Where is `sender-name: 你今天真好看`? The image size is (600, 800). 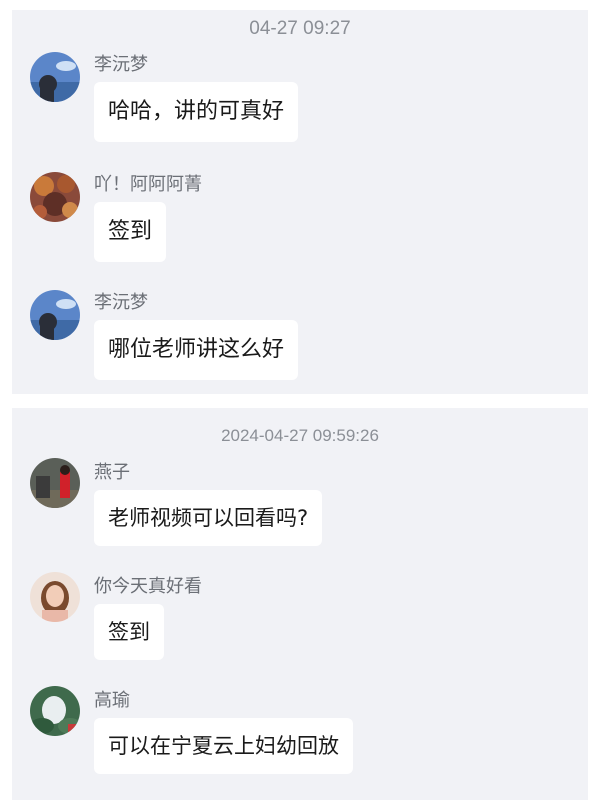 sender-name: 你今天真好看 is located at coordinates (148, 586).